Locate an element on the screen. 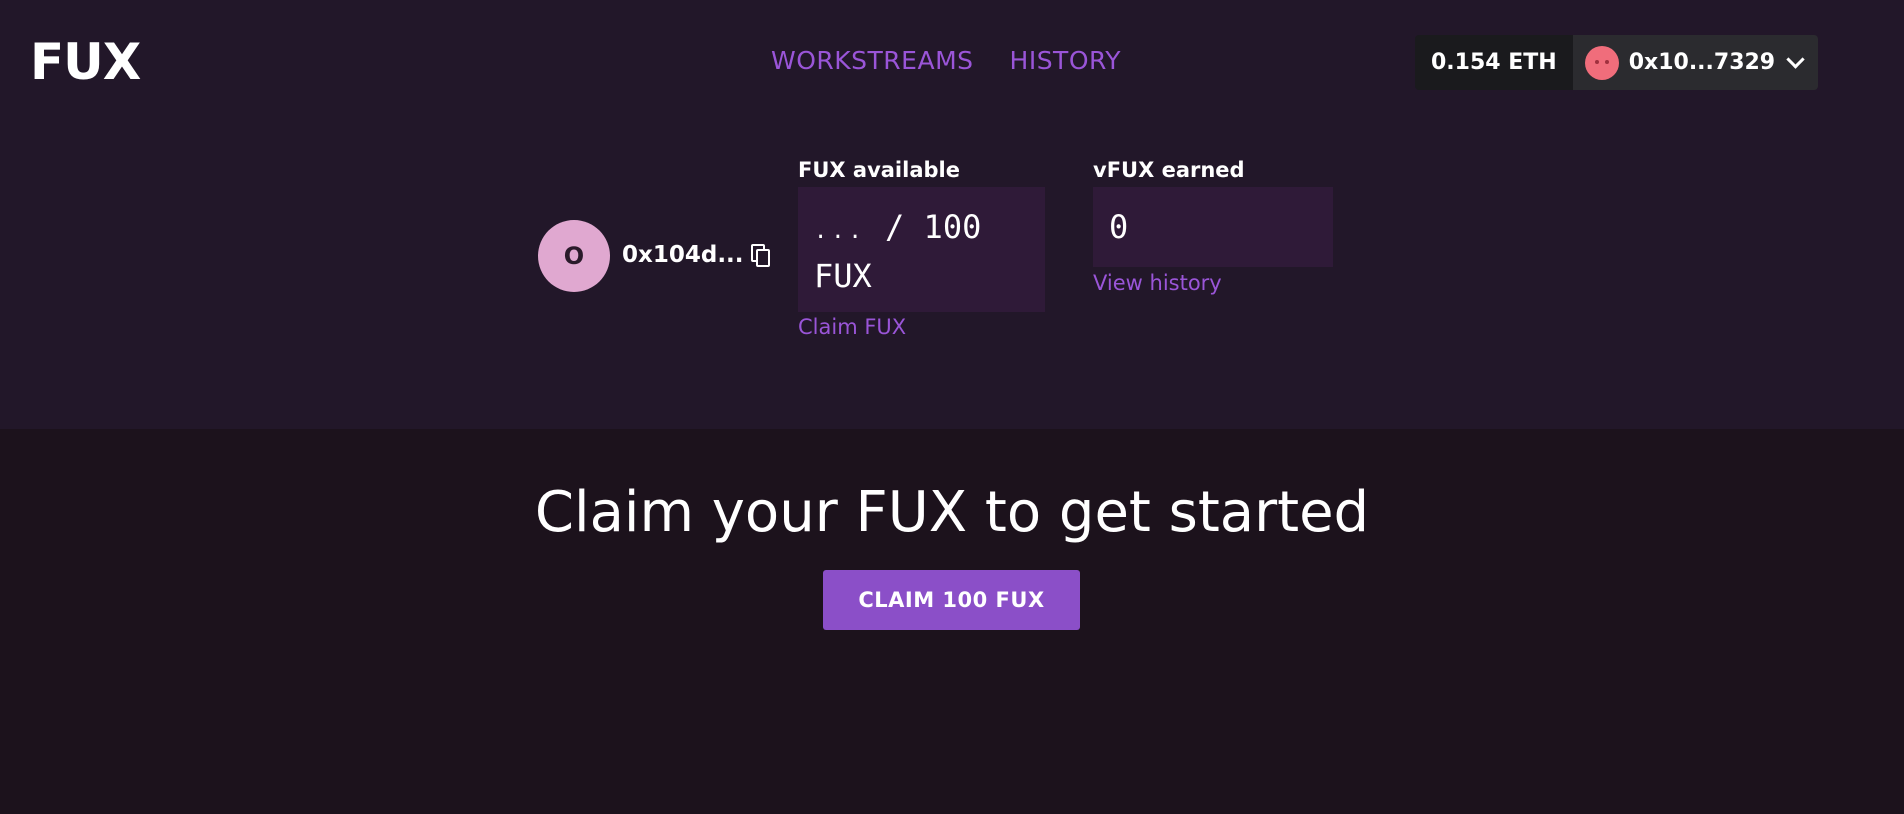  vfux-earned-value: 0 is located at coordinates (1213, 227).